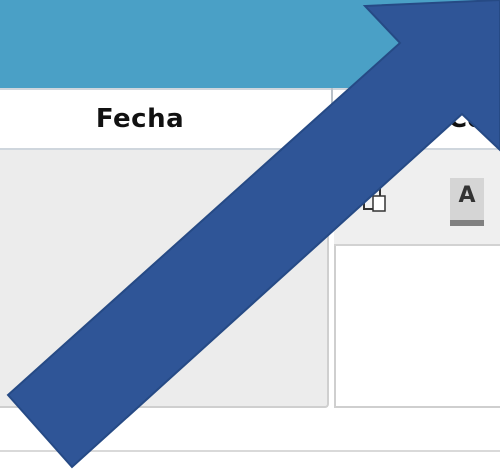 This screenshot has height=469, width=500. I want to click on column-divider, so click(332, 119).